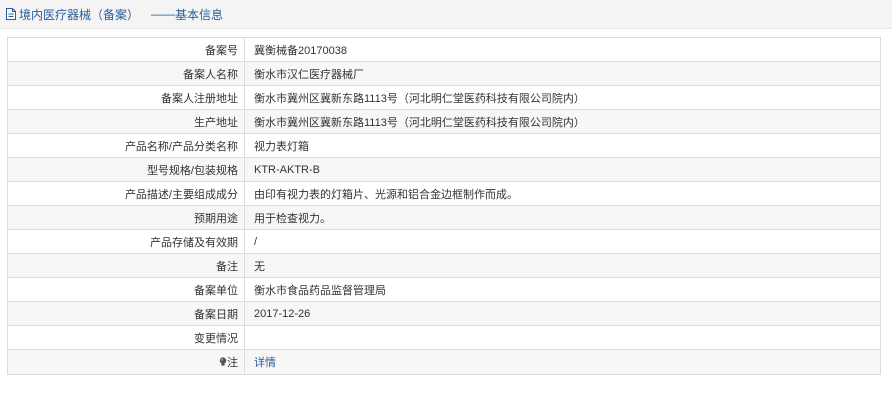 Image resolution: width=892 pixels, height=408 pixels. What do you see at coordinates (126, 337) in the screenshot?
I see `row-label: 变更情况` at bounding box center [126, 337].